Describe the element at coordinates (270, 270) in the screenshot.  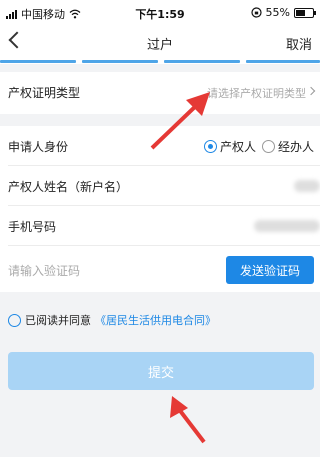
I see `send-code-button: 发送验证码` at that location.